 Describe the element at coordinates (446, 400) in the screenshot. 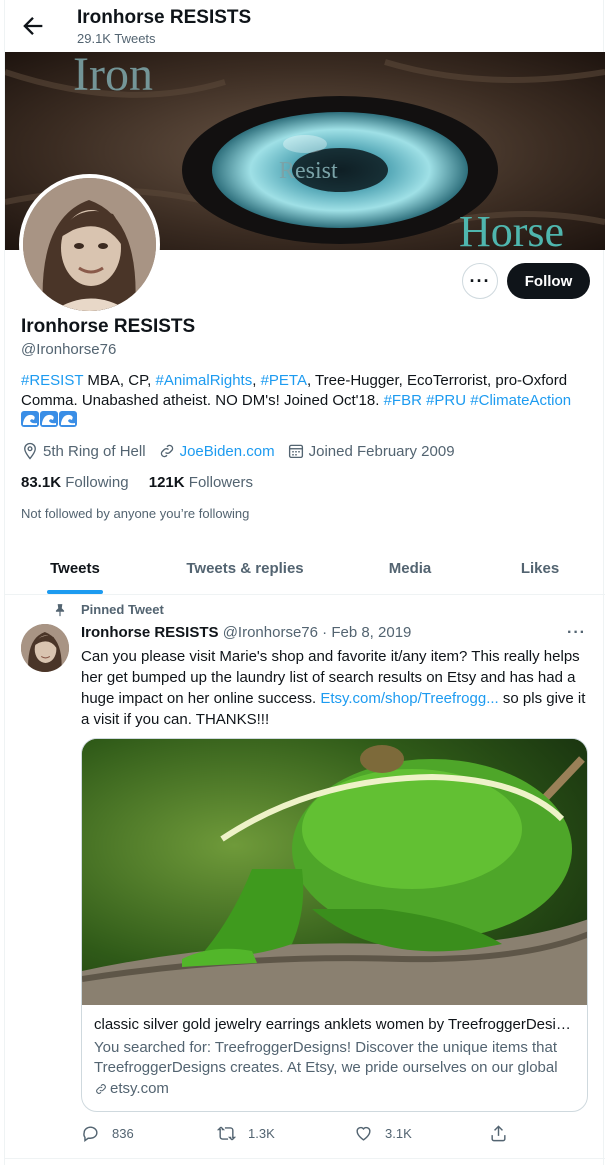

I see `hashtag-pru: #PRU` at that location.